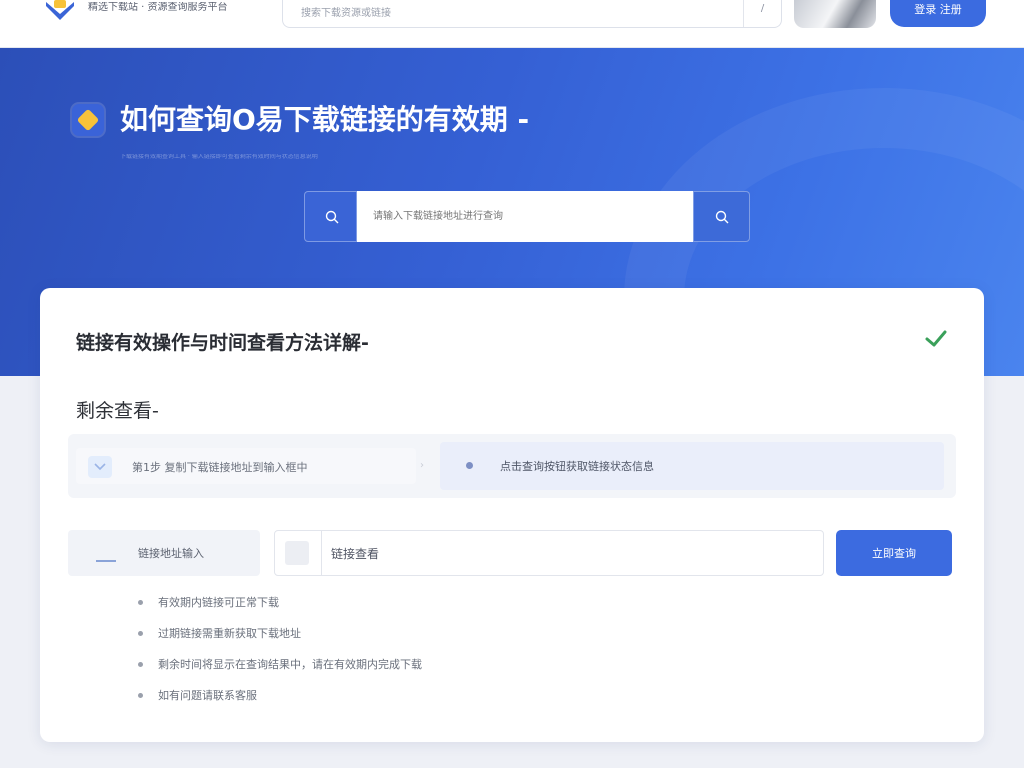 The height and width of the screenshot is (768, 1024). I want to click on diamond-icon, so click(88, 120).